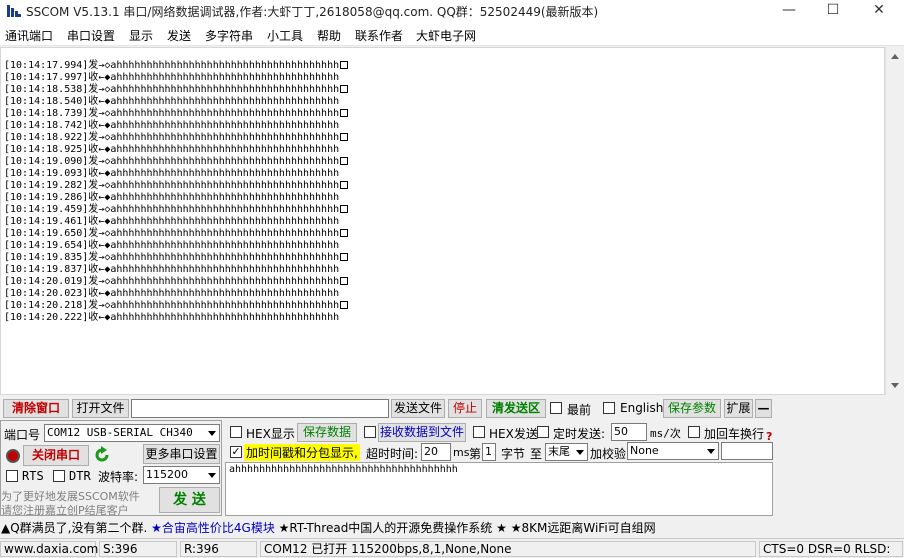  Describe the element at coordinates (100, 408) in the screenshot. I see `open-file-button: 打开文件` at that location.